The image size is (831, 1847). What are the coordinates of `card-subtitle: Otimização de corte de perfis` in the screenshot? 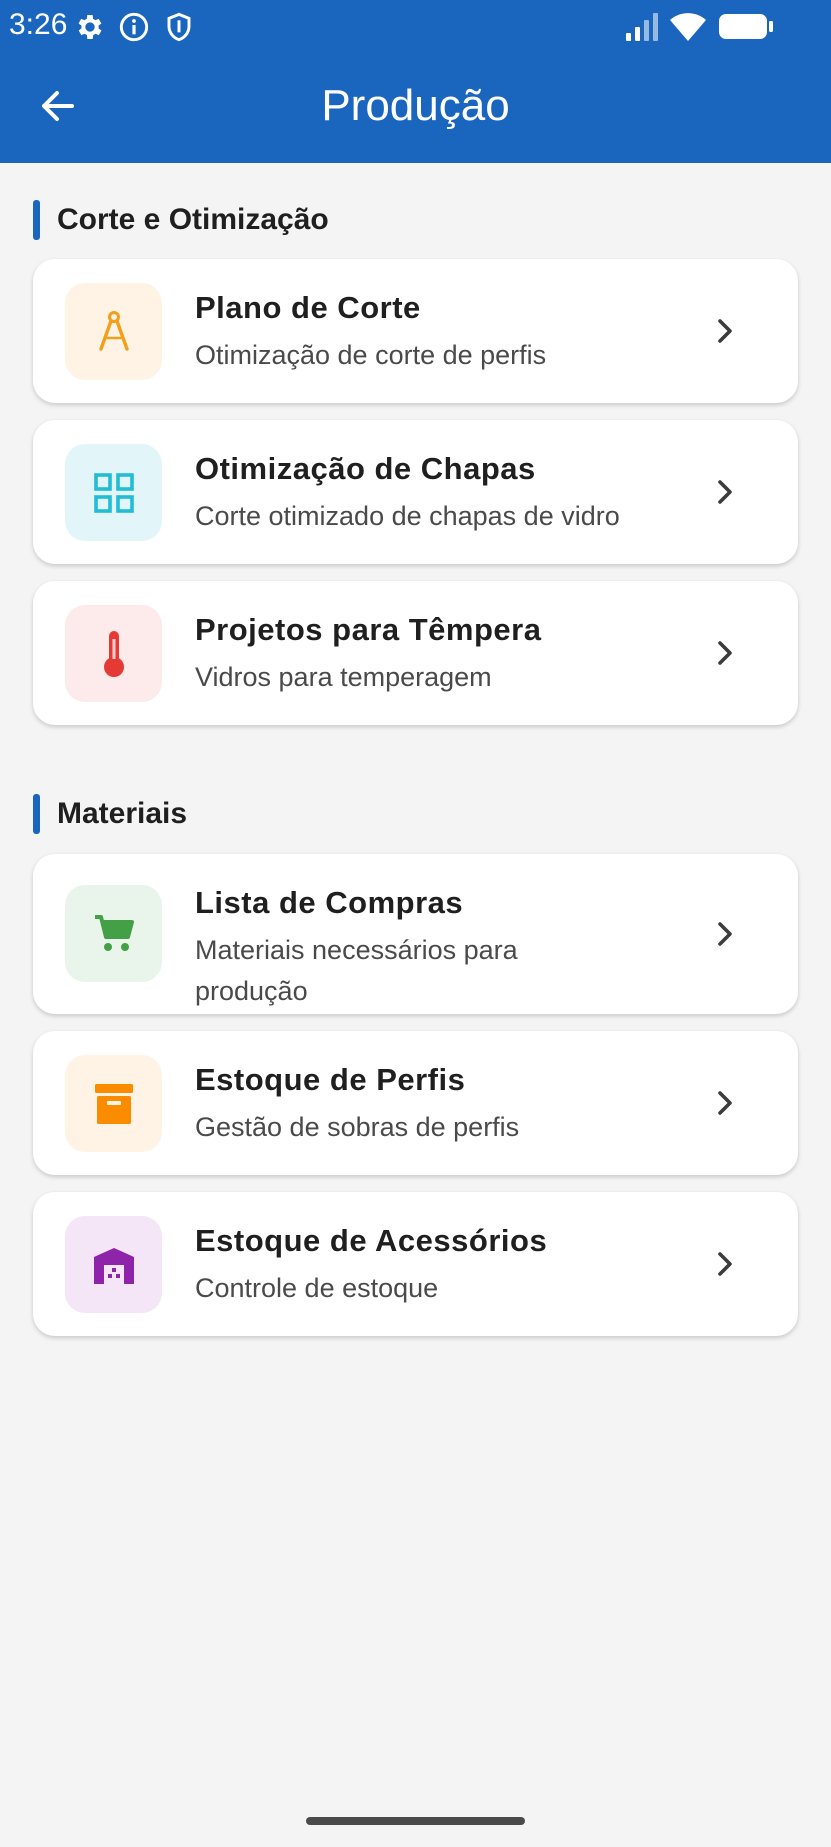 It's located at (371, 355).